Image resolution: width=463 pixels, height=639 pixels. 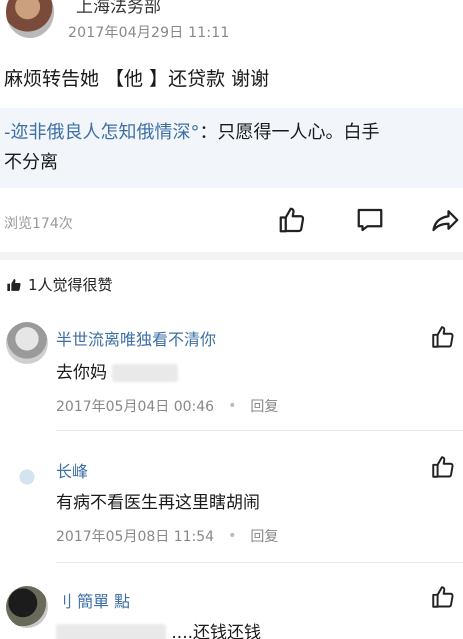 I want to click on comment-meta: 2017年05月04日 00:46 • 回复, so click(x=167, y=406).